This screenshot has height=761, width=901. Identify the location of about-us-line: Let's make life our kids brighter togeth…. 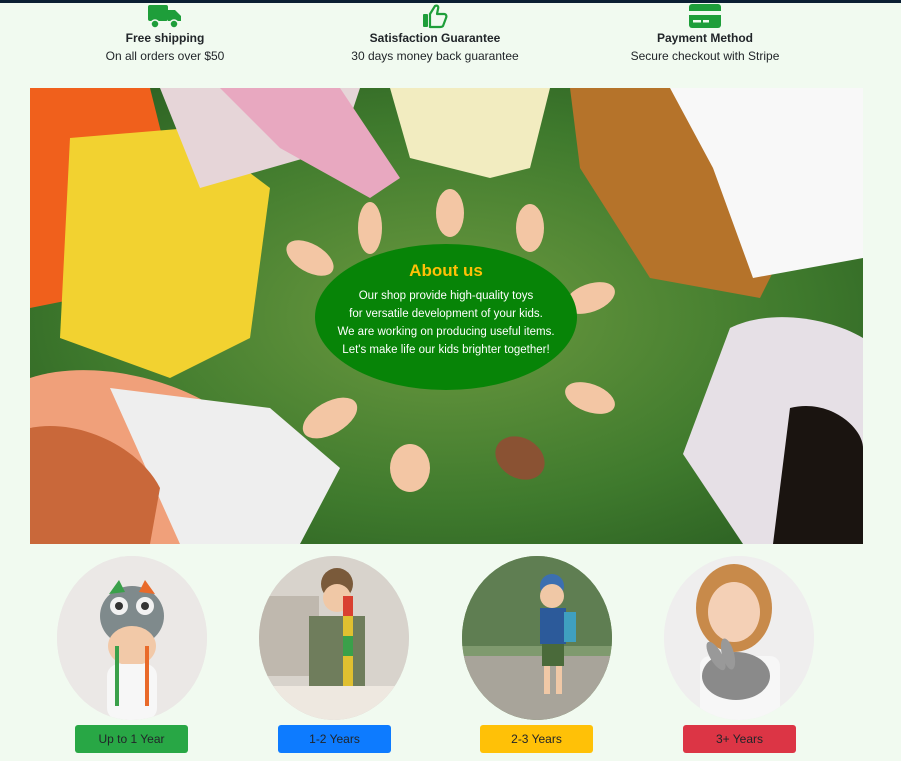
(446, 350).